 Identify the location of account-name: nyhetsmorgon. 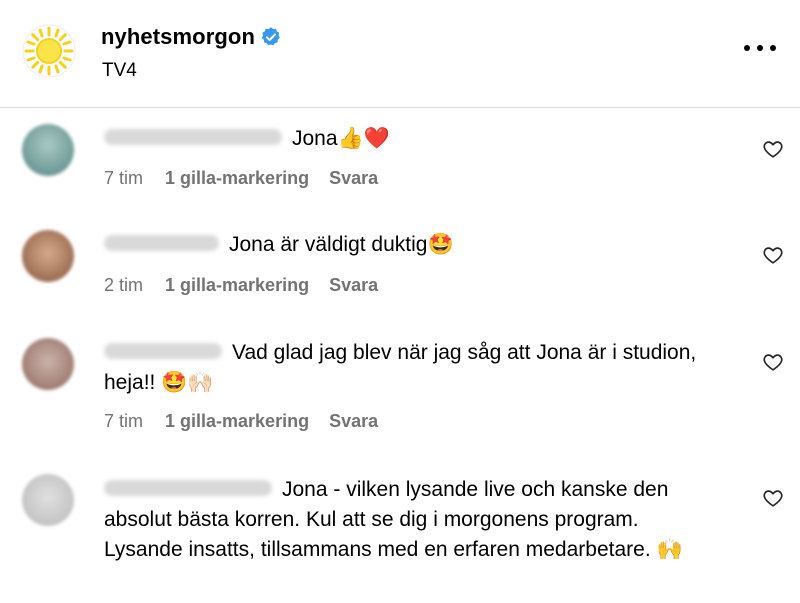
(191, 37).